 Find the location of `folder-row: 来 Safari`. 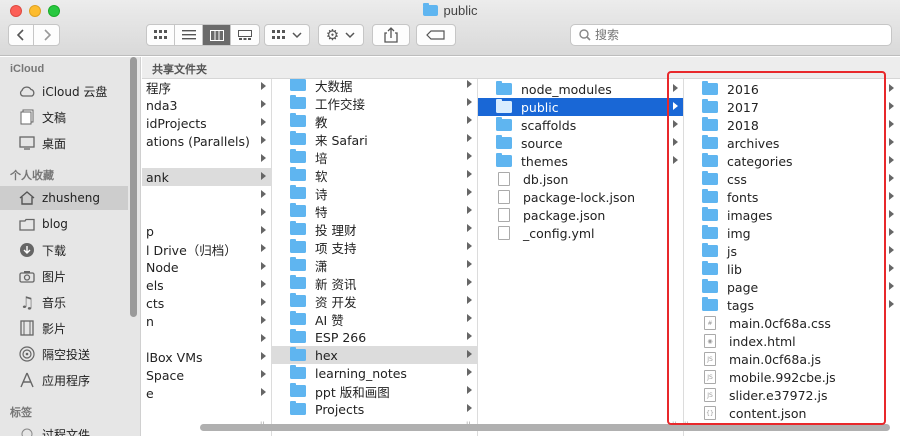

folder-row: 来 Safari is located at coordinates (374, 139).